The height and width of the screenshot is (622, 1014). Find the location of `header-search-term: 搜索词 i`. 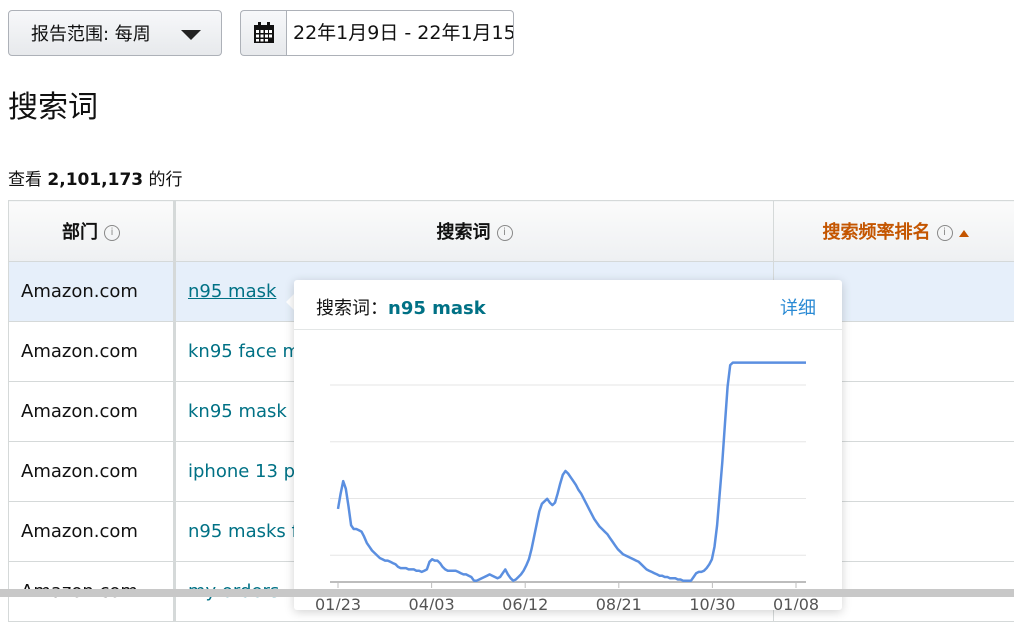

header-search-term: 搜索词 i is located at coordinates (474, 231).